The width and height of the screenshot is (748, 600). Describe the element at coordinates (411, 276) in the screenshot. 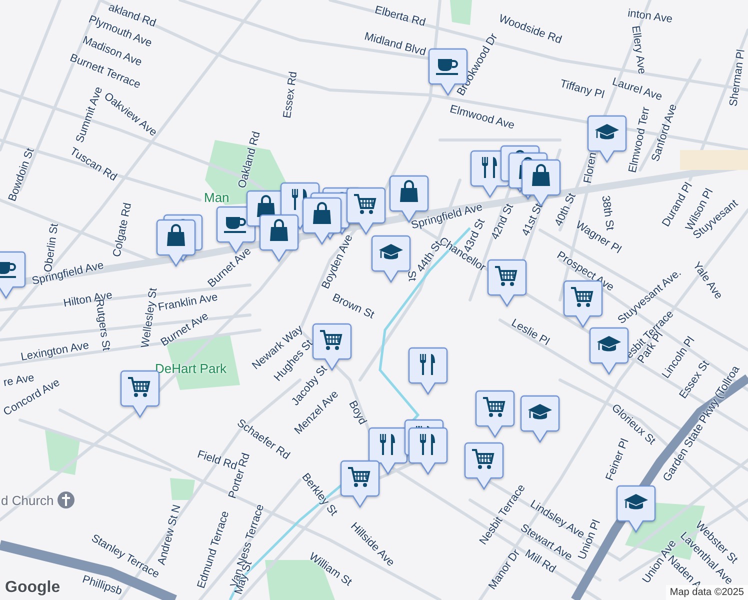

I see `street-label: St` at that location.